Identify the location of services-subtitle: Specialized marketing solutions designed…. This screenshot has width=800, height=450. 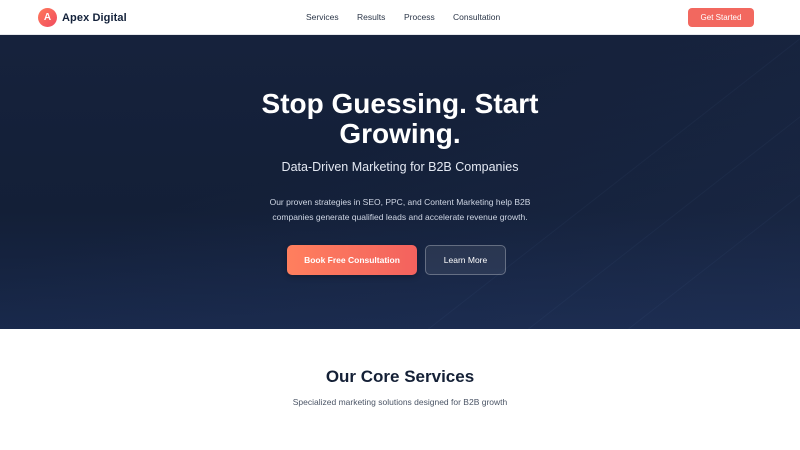
(400, 402).